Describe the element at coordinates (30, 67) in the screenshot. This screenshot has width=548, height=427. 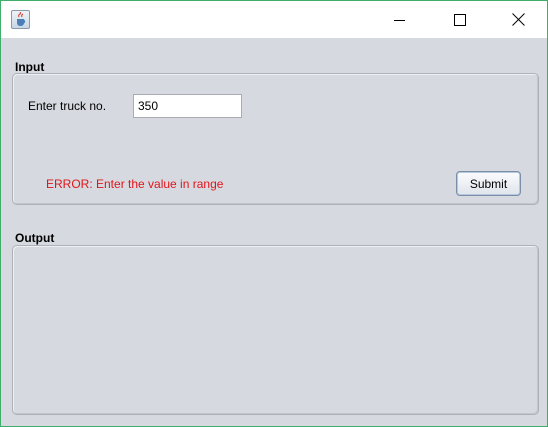
I see `input-section-title: Input` at that location.